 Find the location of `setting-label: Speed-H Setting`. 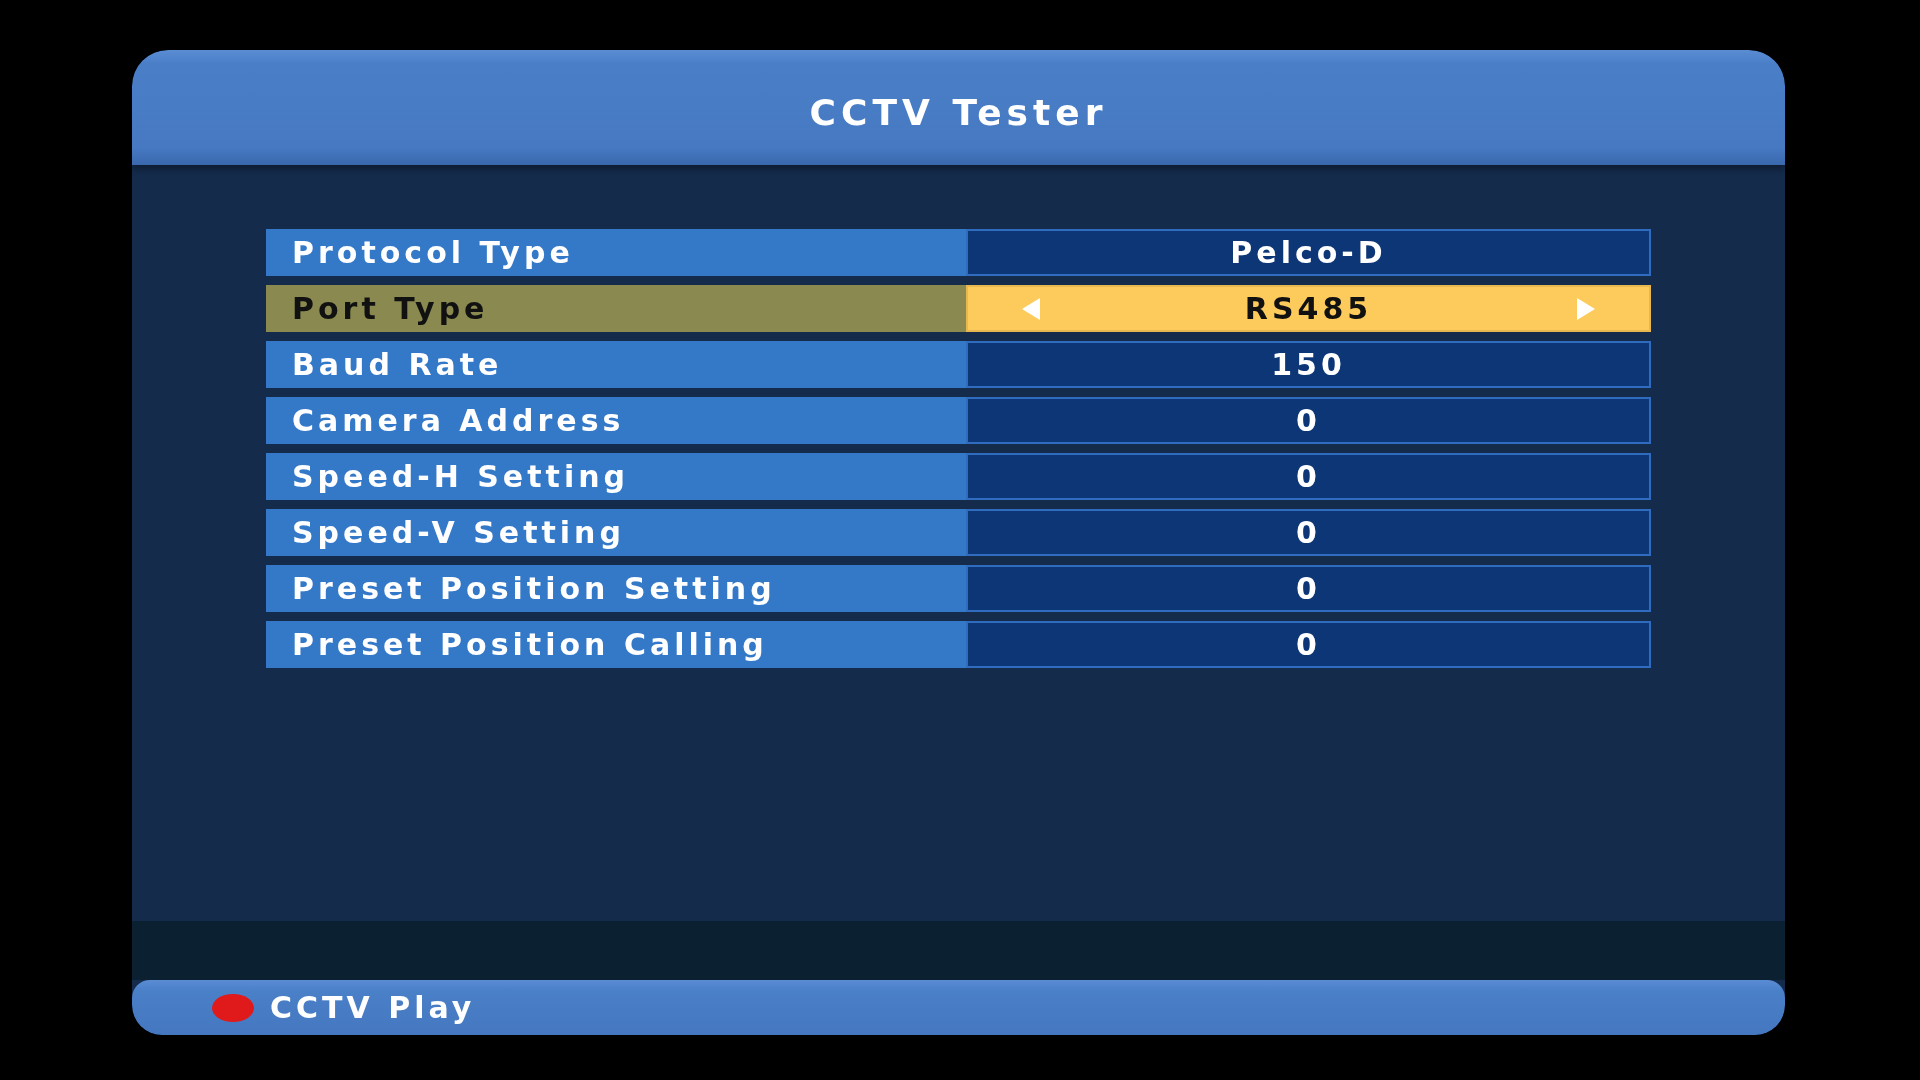

setting-label: Speed-H Setting is located at coordinates (460, 476).